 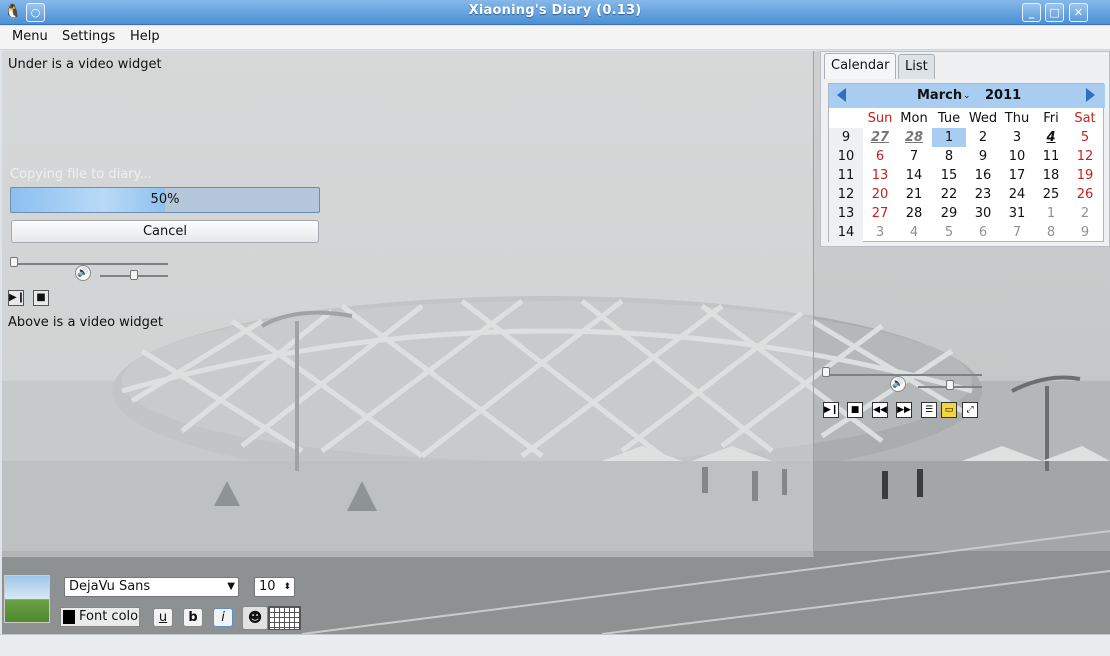 What do you see at coordinates (284, 618) in the screenshot?
I see `insert-table-icon` at bounding box center [284, 618].